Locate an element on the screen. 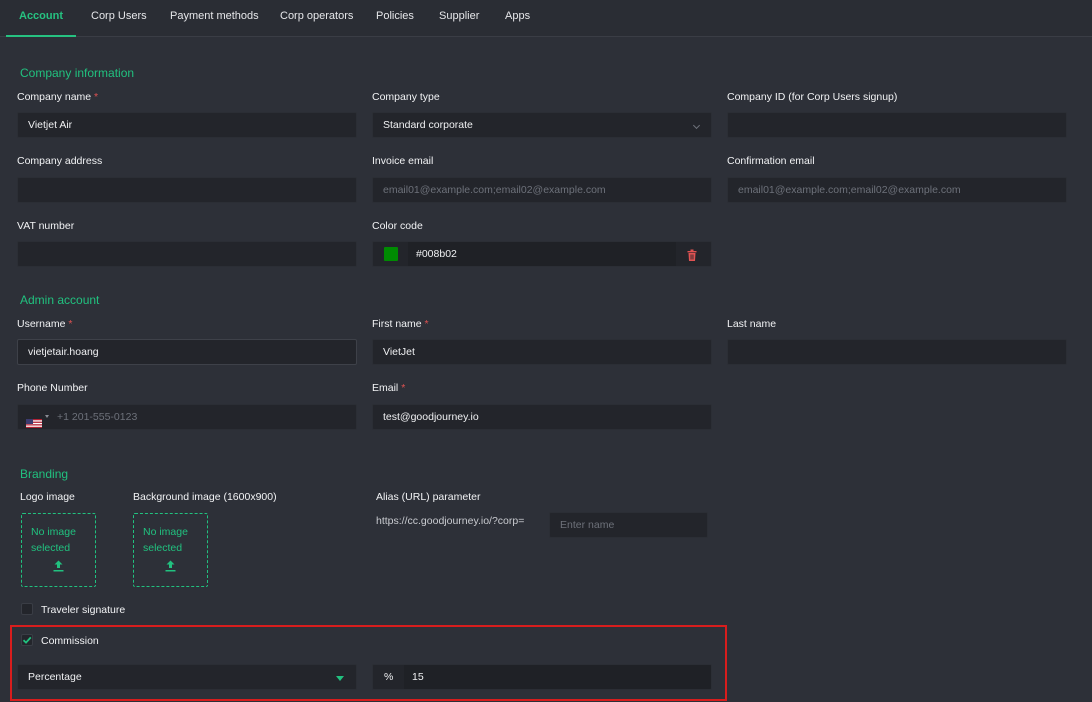 The image size is (1092, 702). company-id-label: Company ID (for Corp Users signup) is located at coordinates (812, 97).